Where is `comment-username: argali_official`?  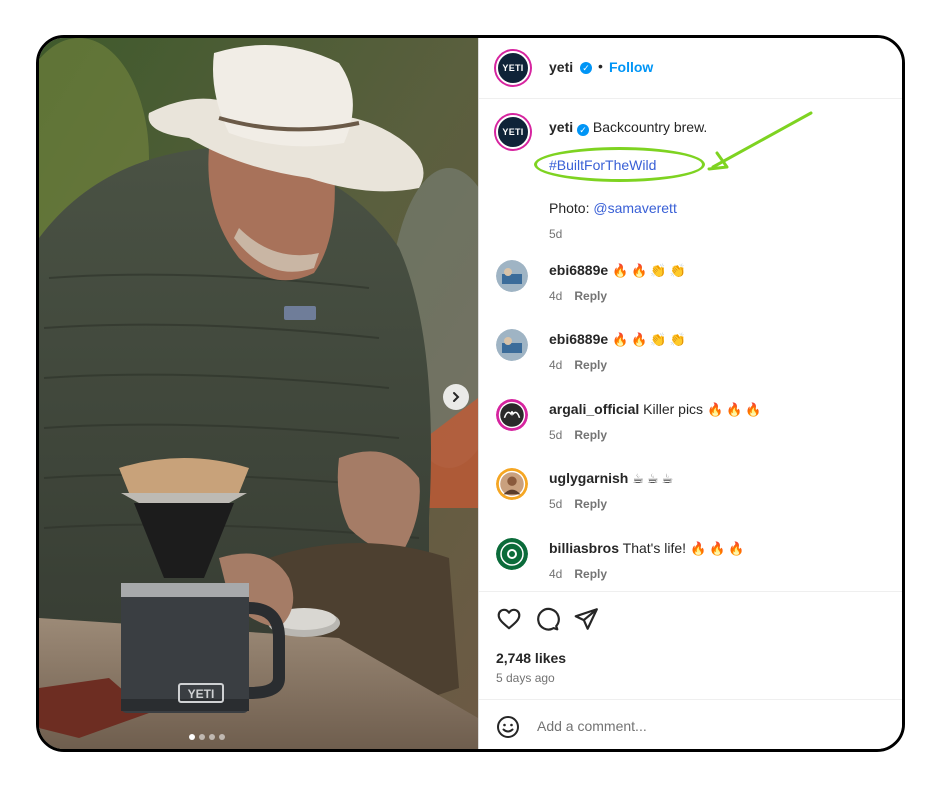 comment-username: argali_official is located at coordinates (594, 409).